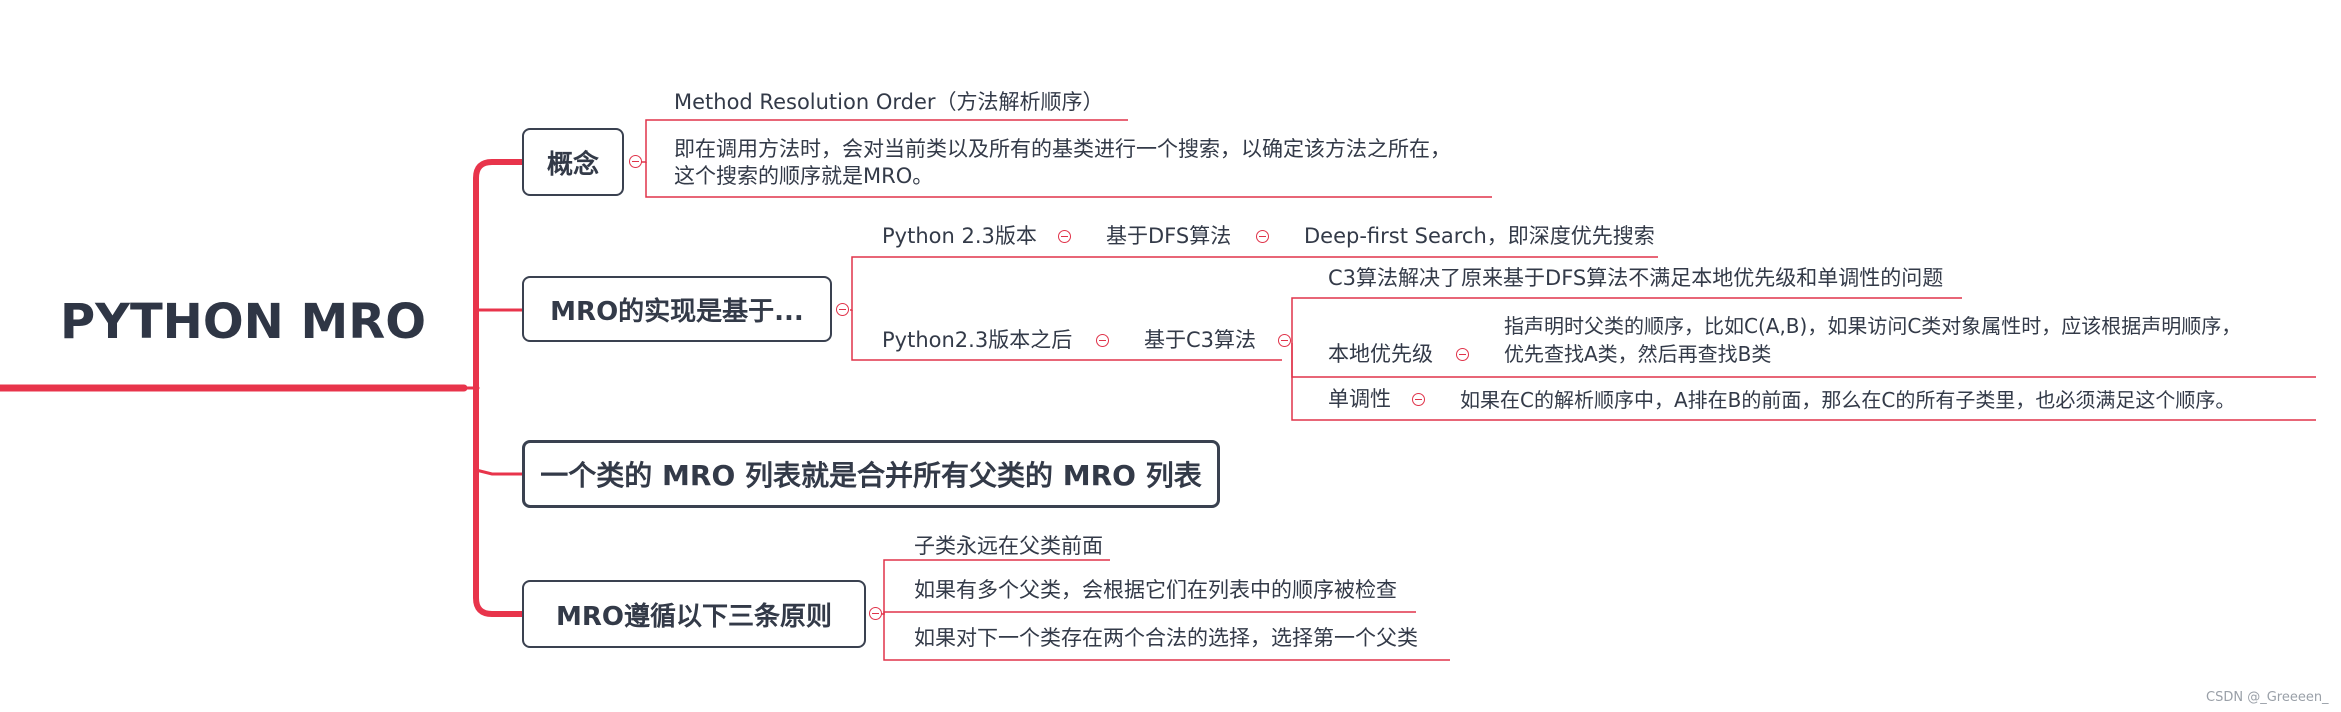 The width and height of the screenshot is (2341, 712). Describe the element at coordinates (1380, 354) in the screenshot. I see `impl-local-priority: 本地优先级` at that location.